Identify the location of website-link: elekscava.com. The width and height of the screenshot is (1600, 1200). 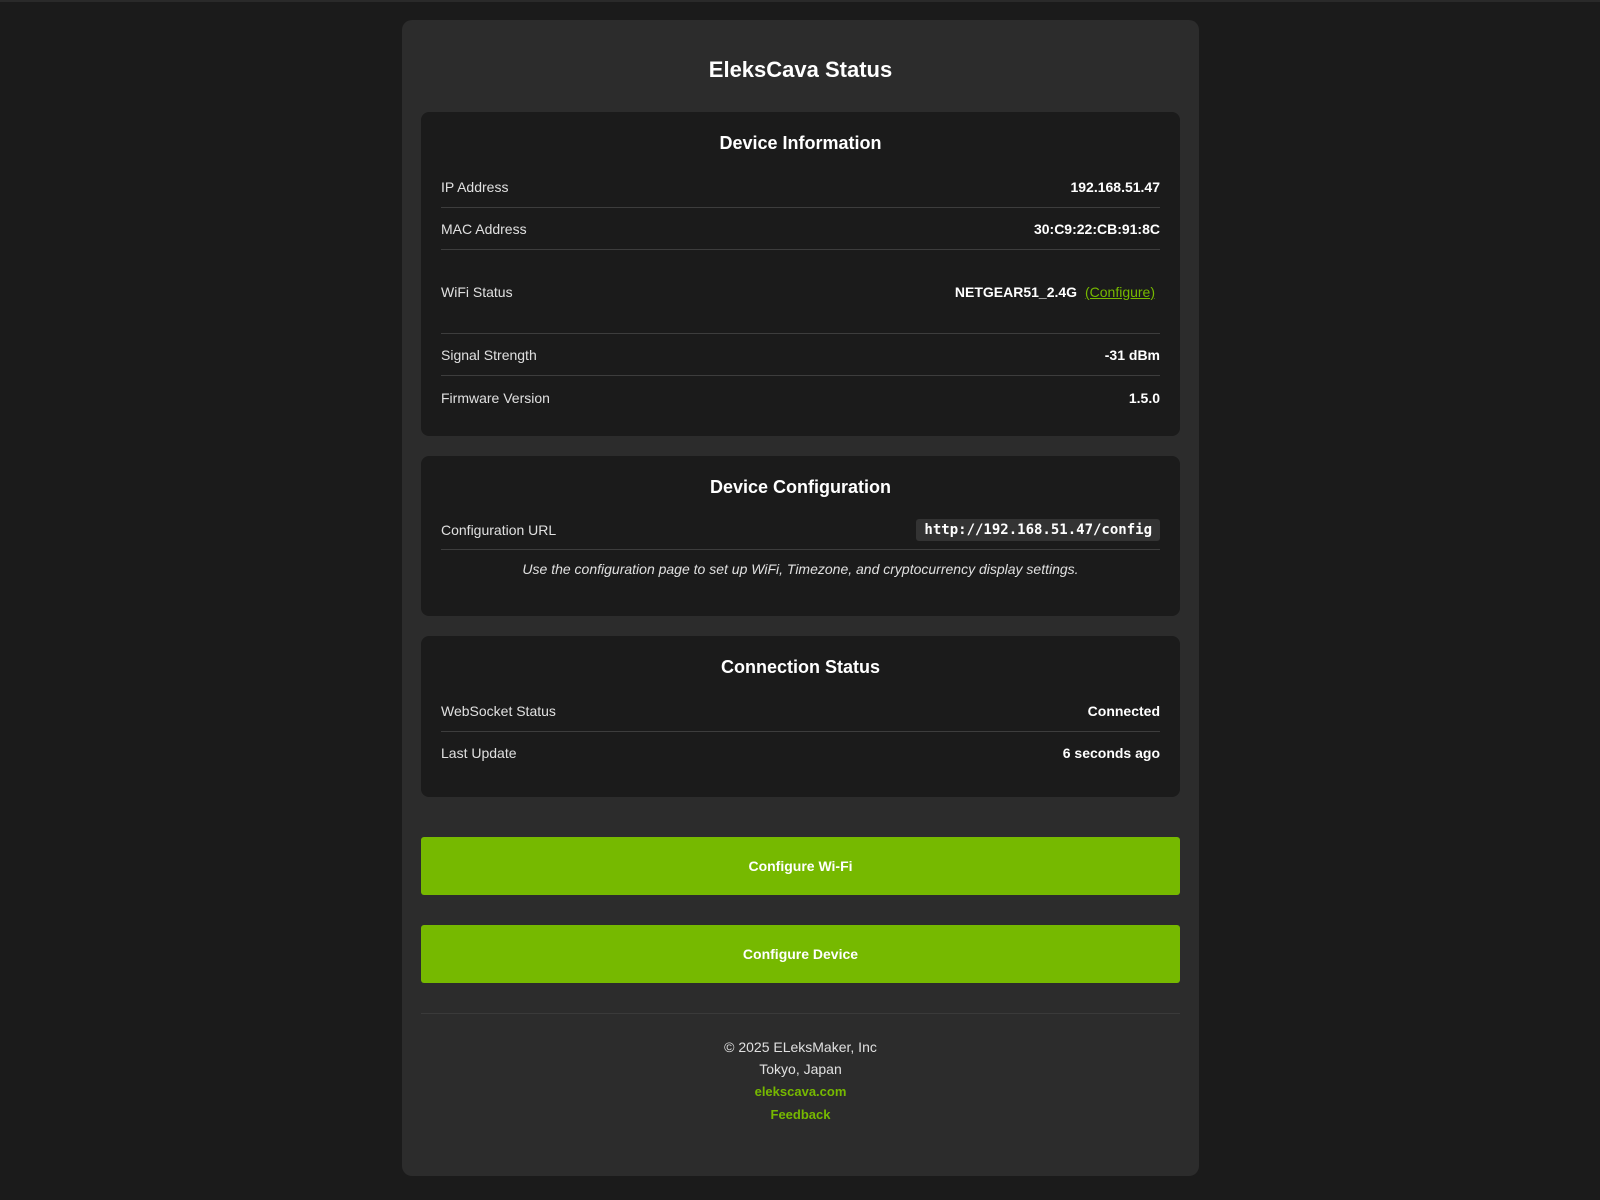
(801, 1091).